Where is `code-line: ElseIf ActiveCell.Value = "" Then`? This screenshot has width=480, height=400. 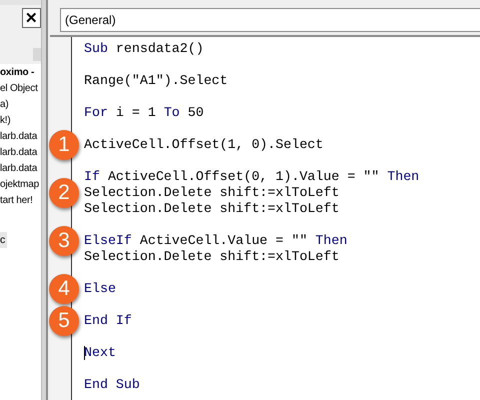
code-line: ElseIf ActiveCell.Value = "" Then is located at coordinates (216, 240).